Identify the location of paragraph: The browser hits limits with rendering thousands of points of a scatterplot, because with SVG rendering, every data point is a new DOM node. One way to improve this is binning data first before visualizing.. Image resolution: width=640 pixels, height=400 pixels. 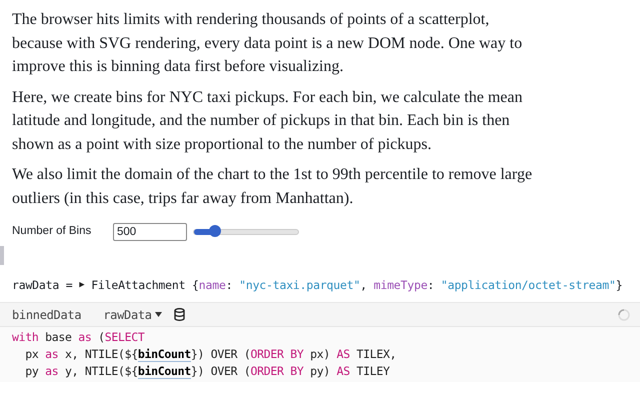
(268, 43).